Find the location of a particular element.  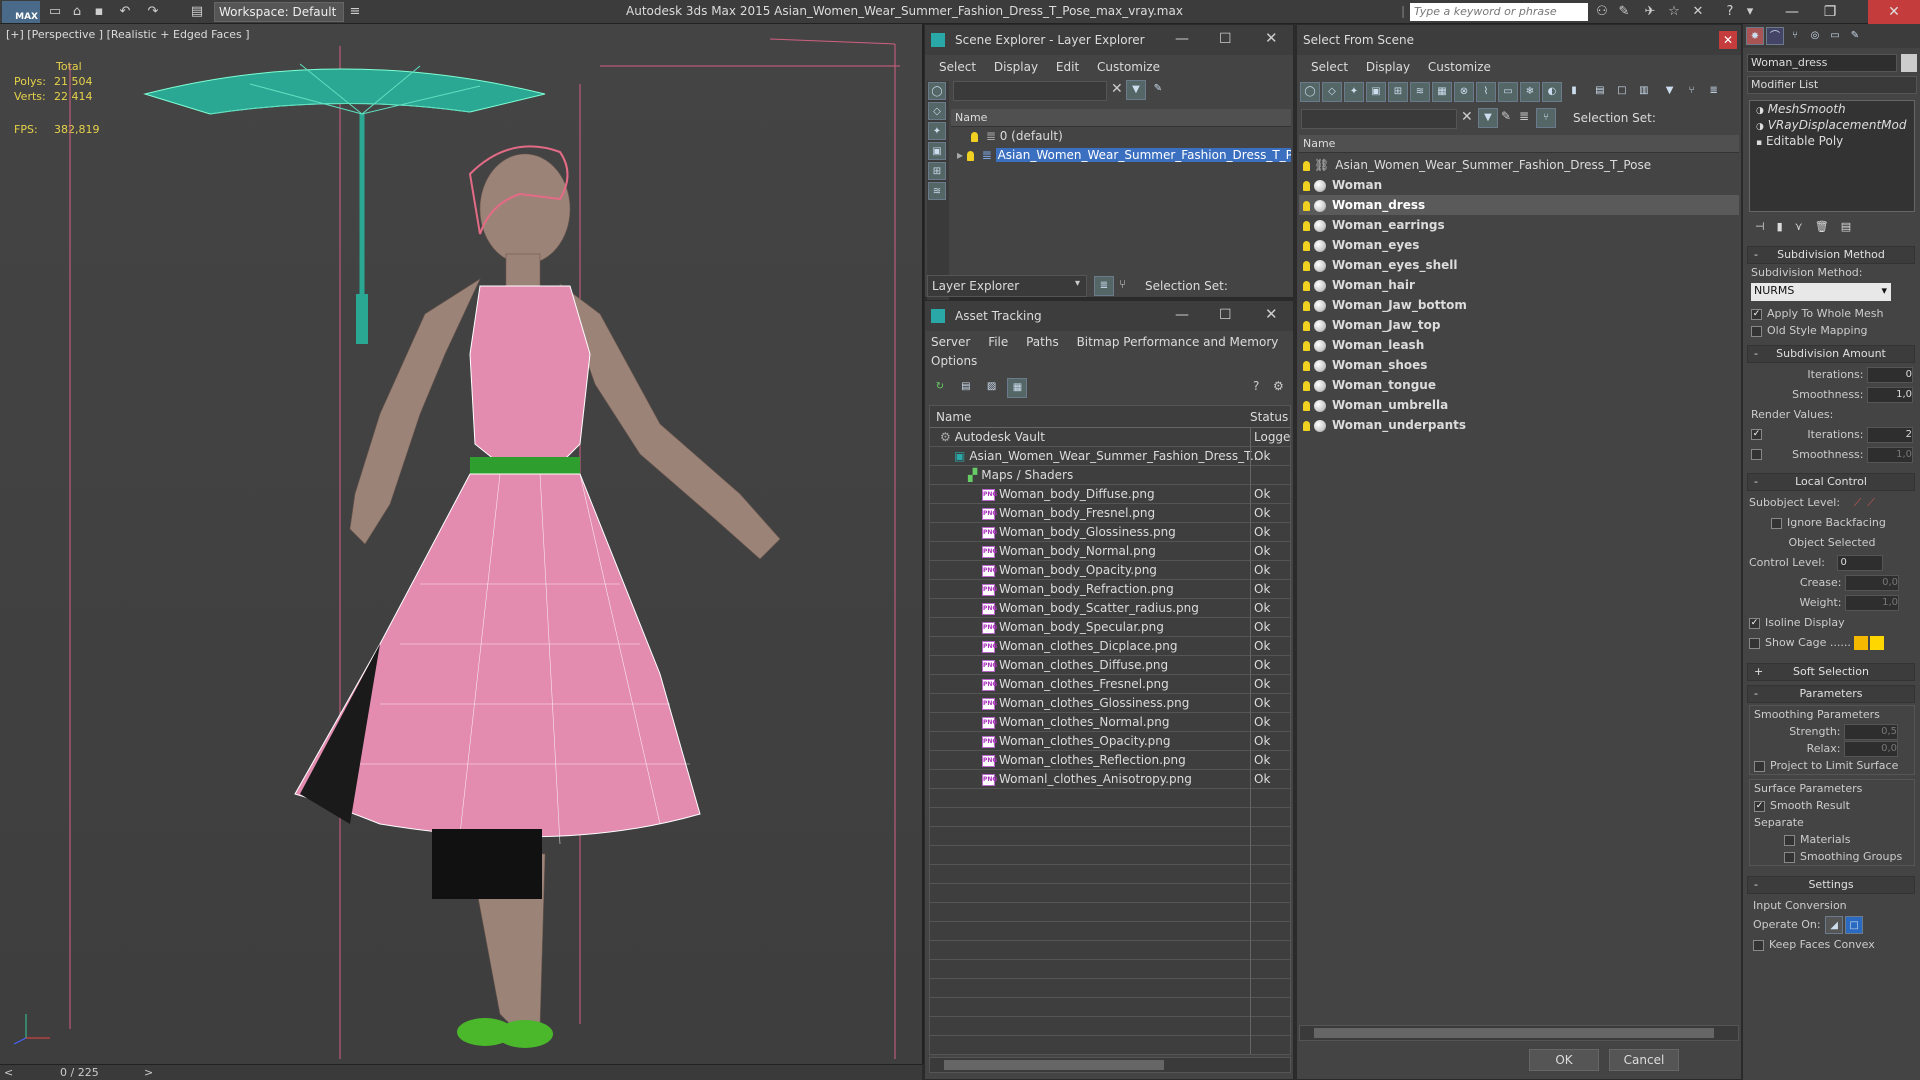

control-level-spinner: 0 is located at coordinates (1859, 563).